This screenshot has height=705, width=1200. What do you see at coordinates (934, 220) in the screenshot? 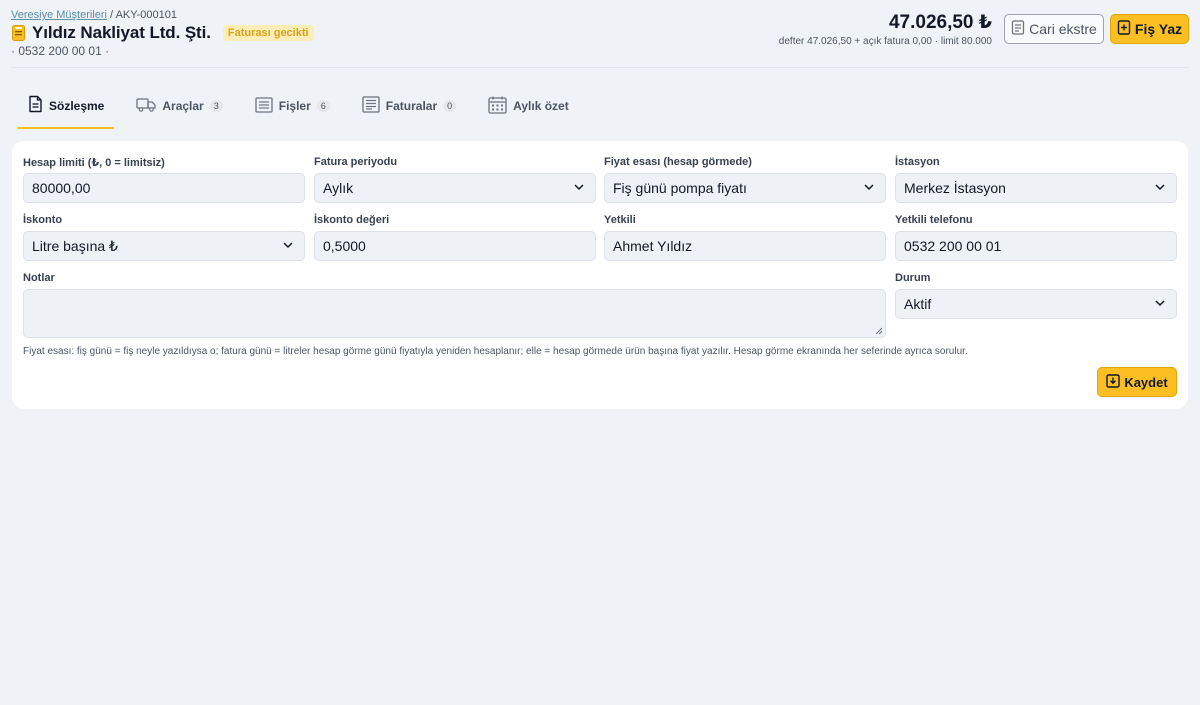
I see `contact-phone-label: Yetkili telefonu` at bounding box center [934, 220].